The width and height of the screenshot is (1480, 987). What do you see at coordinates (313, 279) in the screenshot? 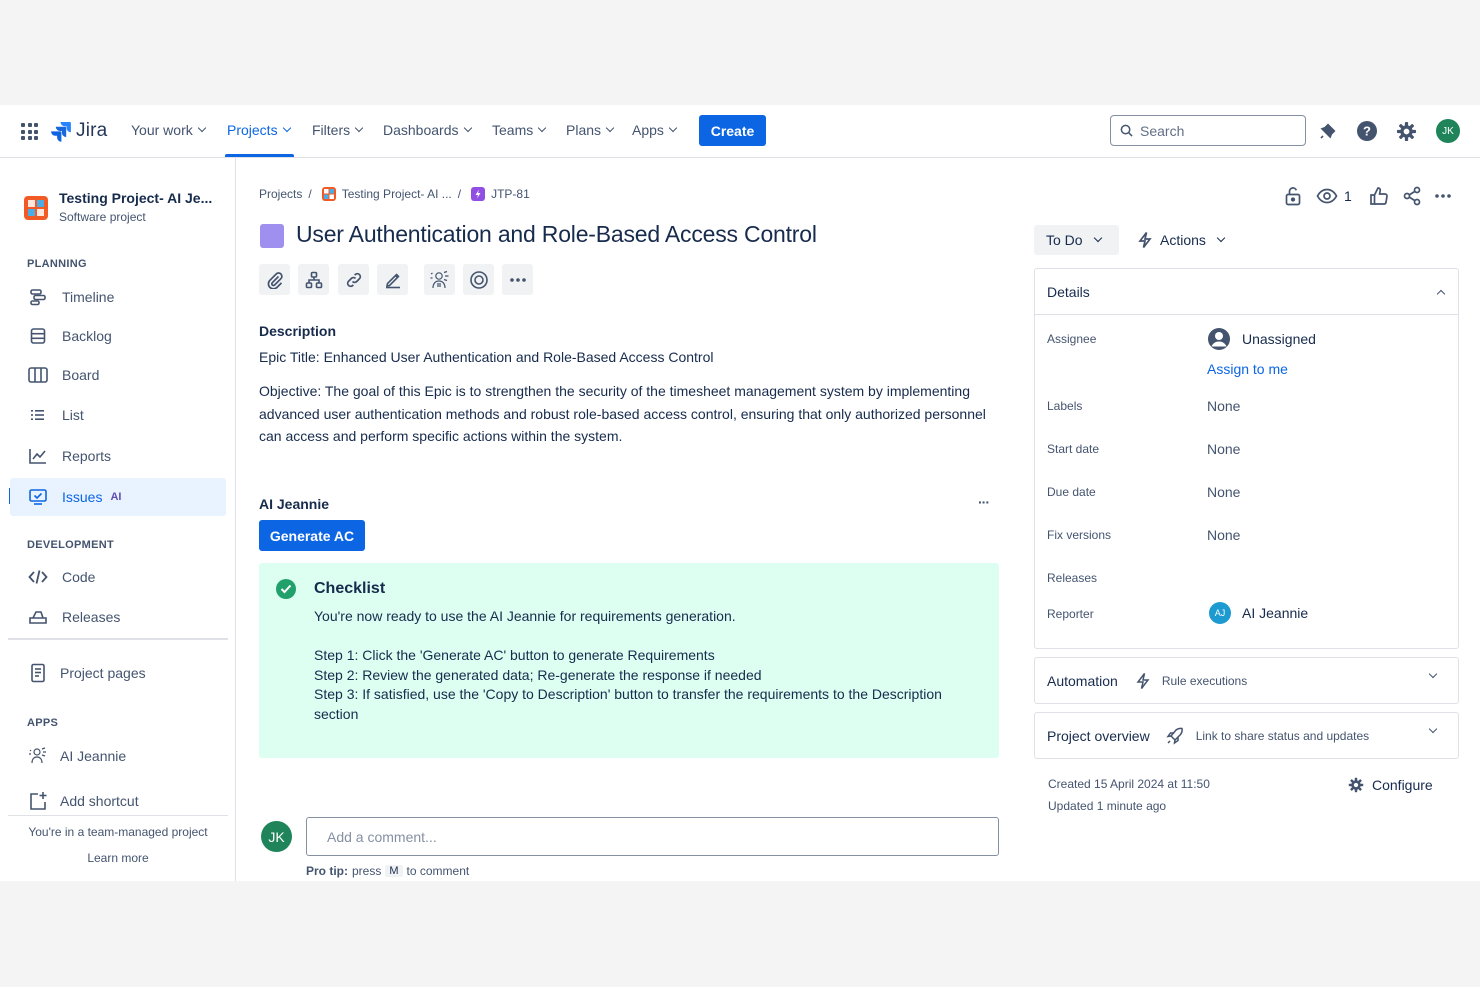
I see `add-child-issue-button` at bounding box center [313, 279].